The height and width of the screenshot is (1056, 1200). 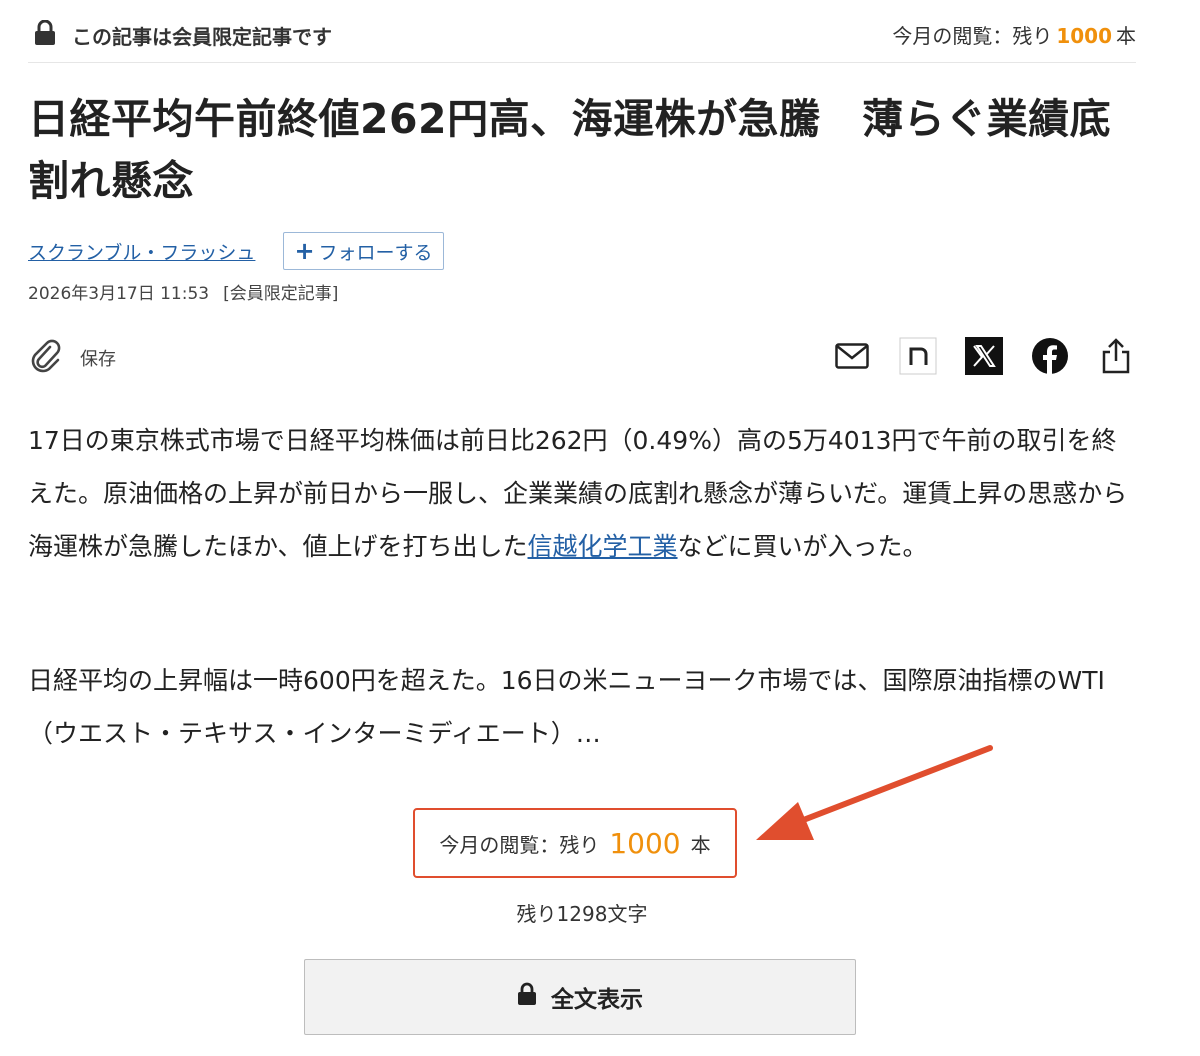 I want to click on members-only-notice: この記事は会員限定記事です, so click(x=183, y=34).